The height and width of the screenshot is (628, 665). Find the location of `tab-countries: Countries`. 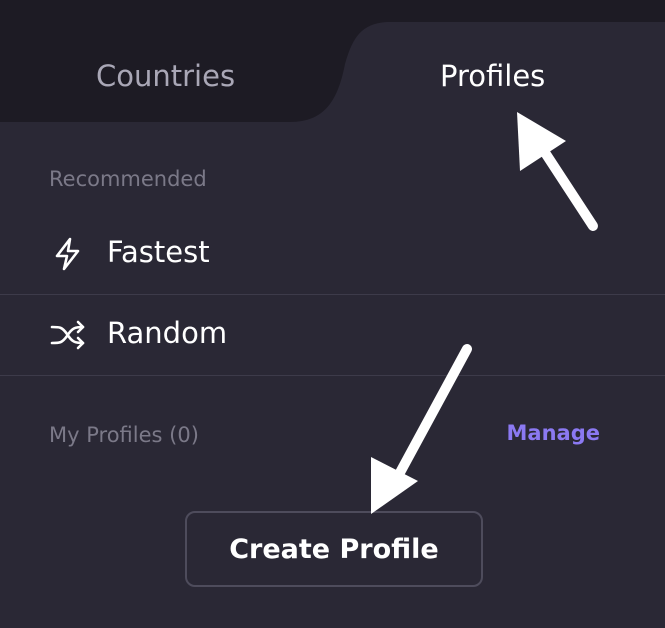

tab-countries: Countries is located at coordinates (165, 76).